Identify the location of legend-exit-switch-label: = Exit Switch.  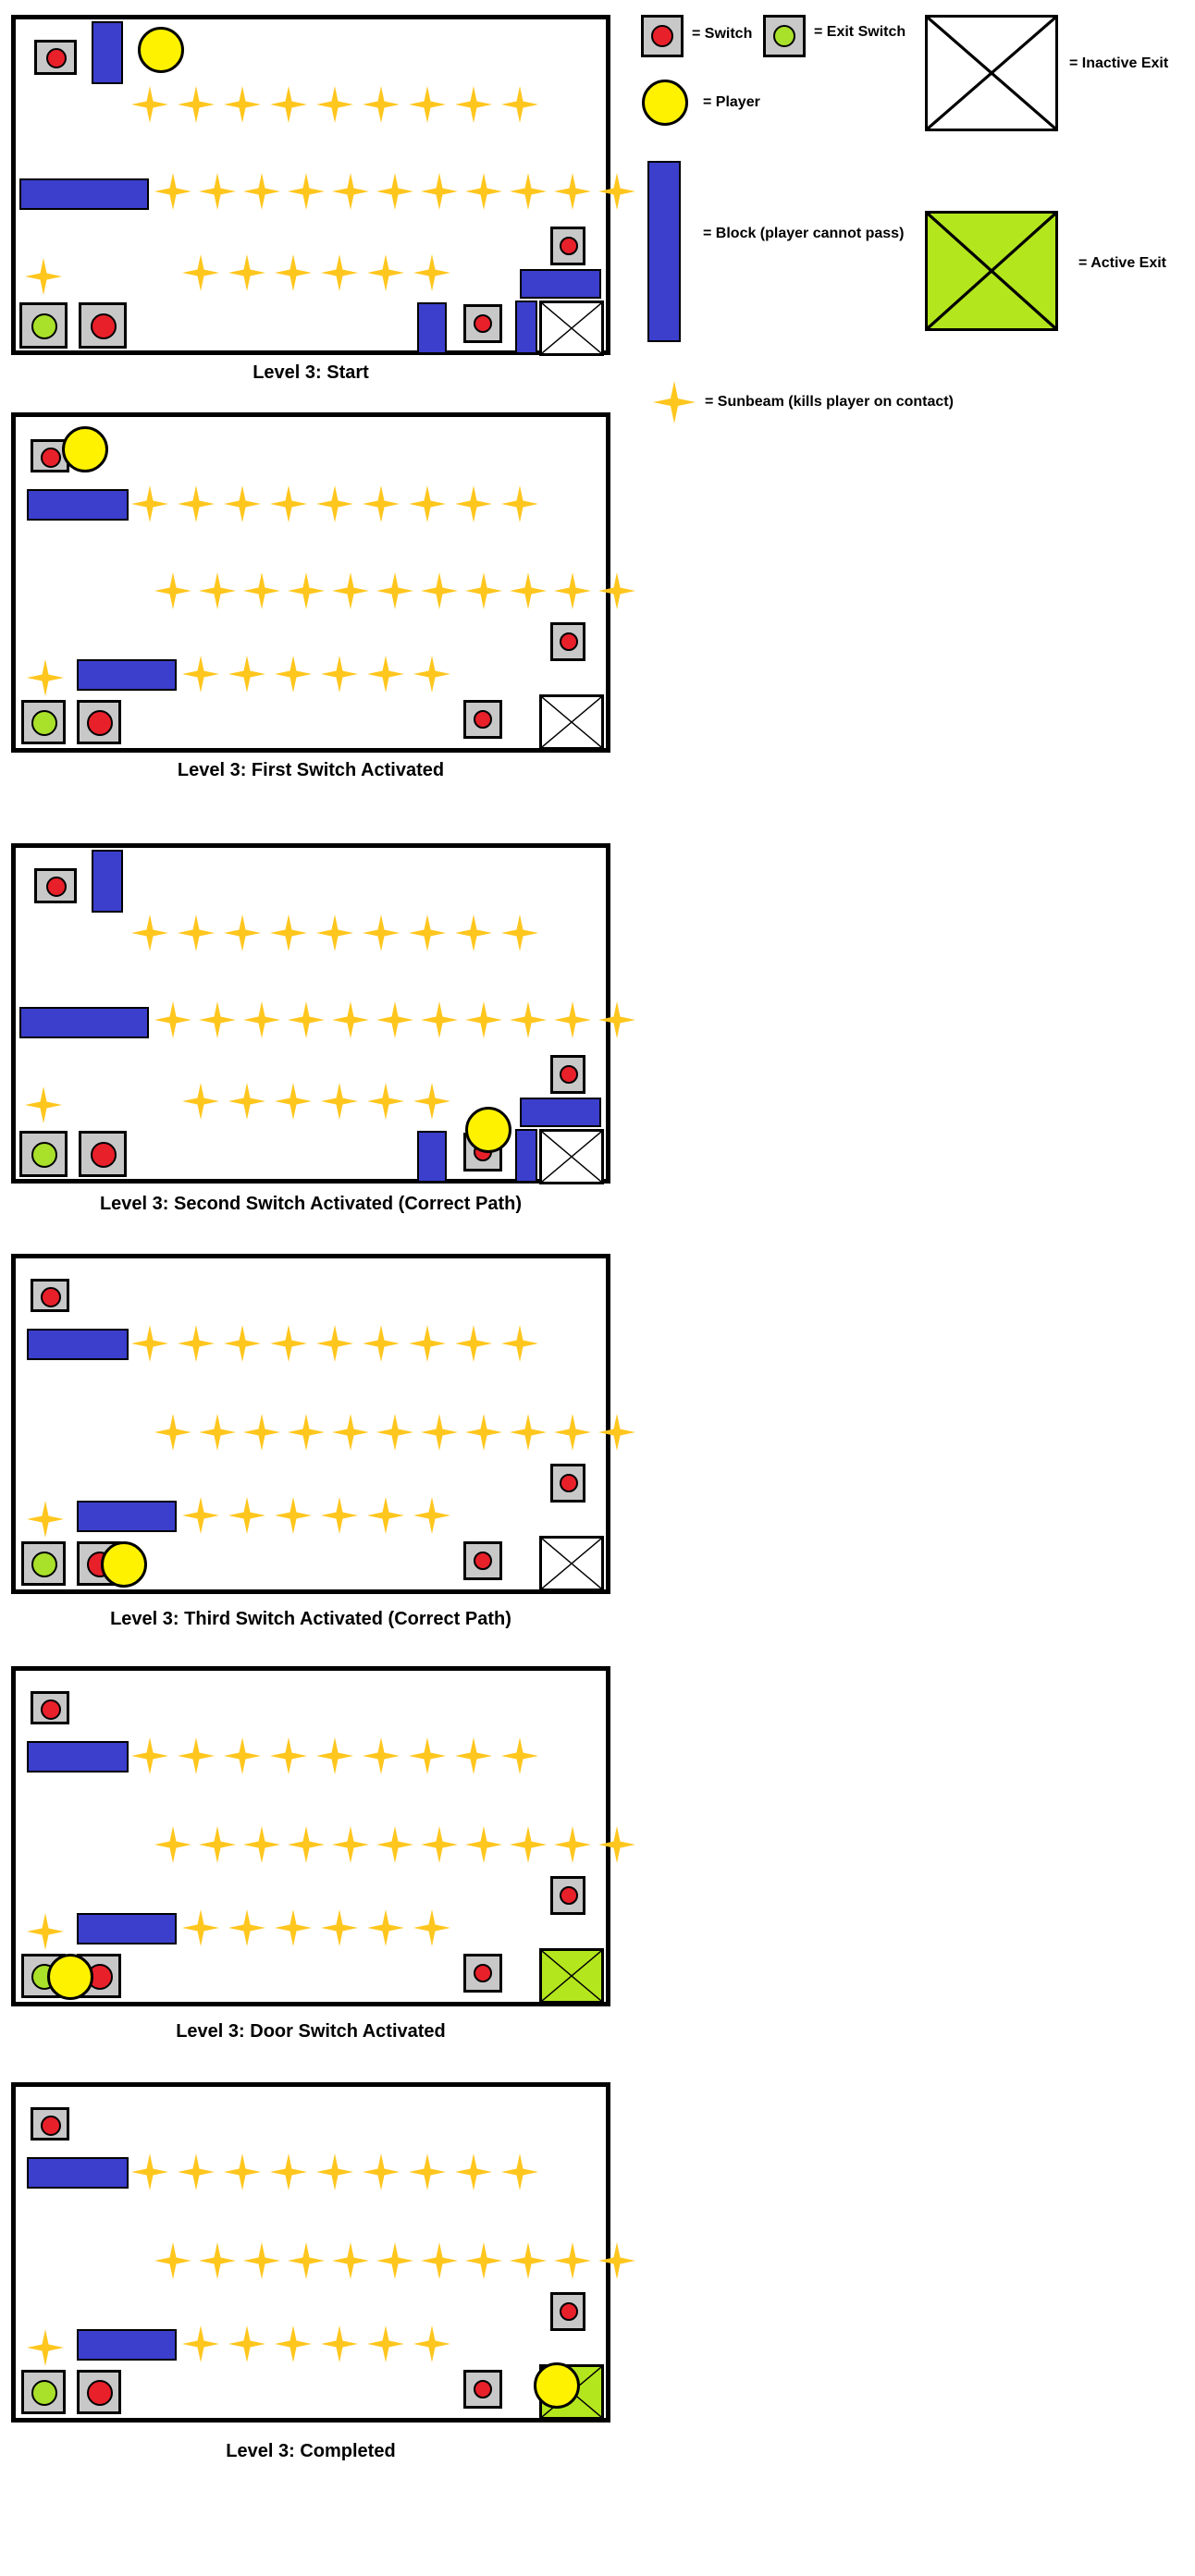
(860, 32).